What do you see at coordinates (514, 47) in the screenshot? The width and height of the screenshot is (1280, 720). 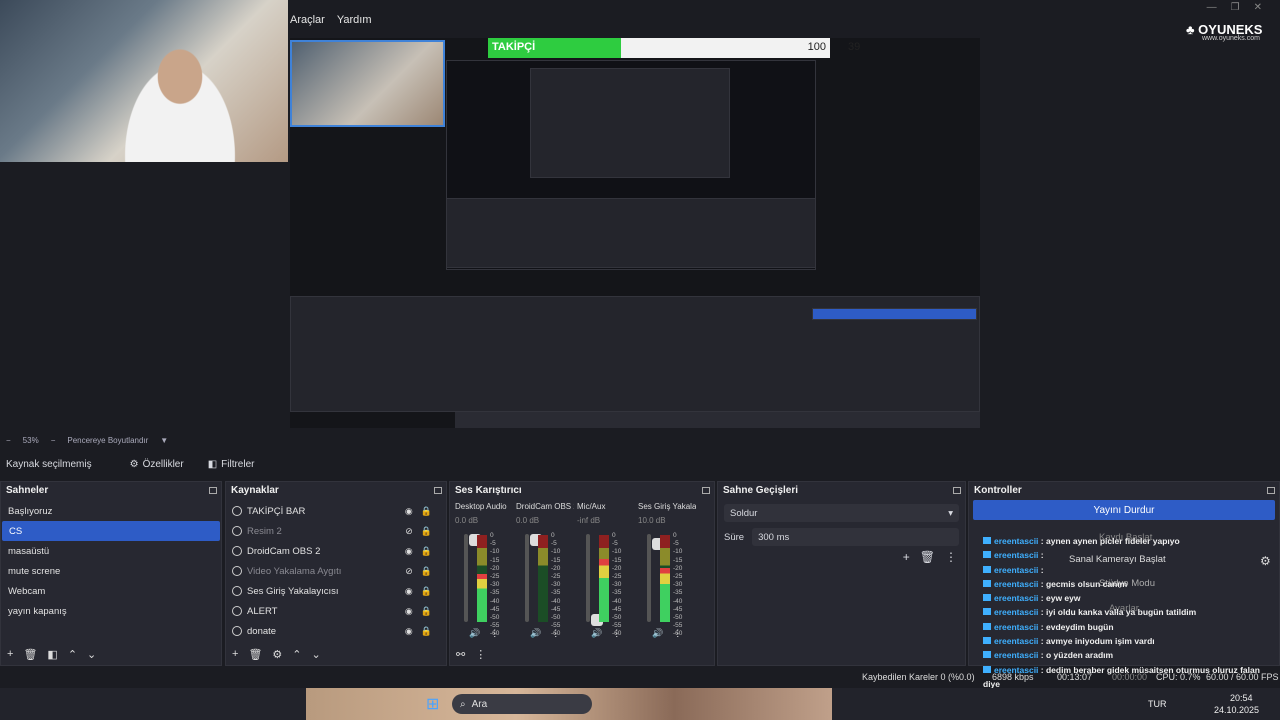 I see `follower-label: TAKİPÇİ` at bounding box center [514, 47].